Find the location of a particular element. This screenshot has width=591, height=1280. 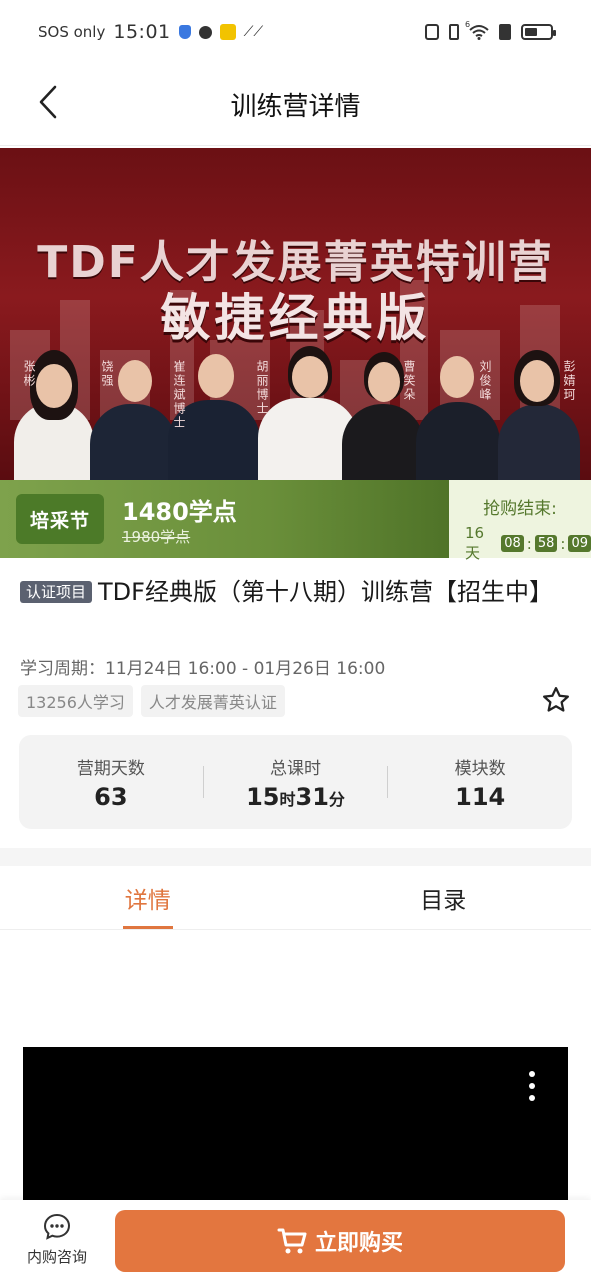

consult-label: 内购咨询 is located at coordinates (56, 1257).